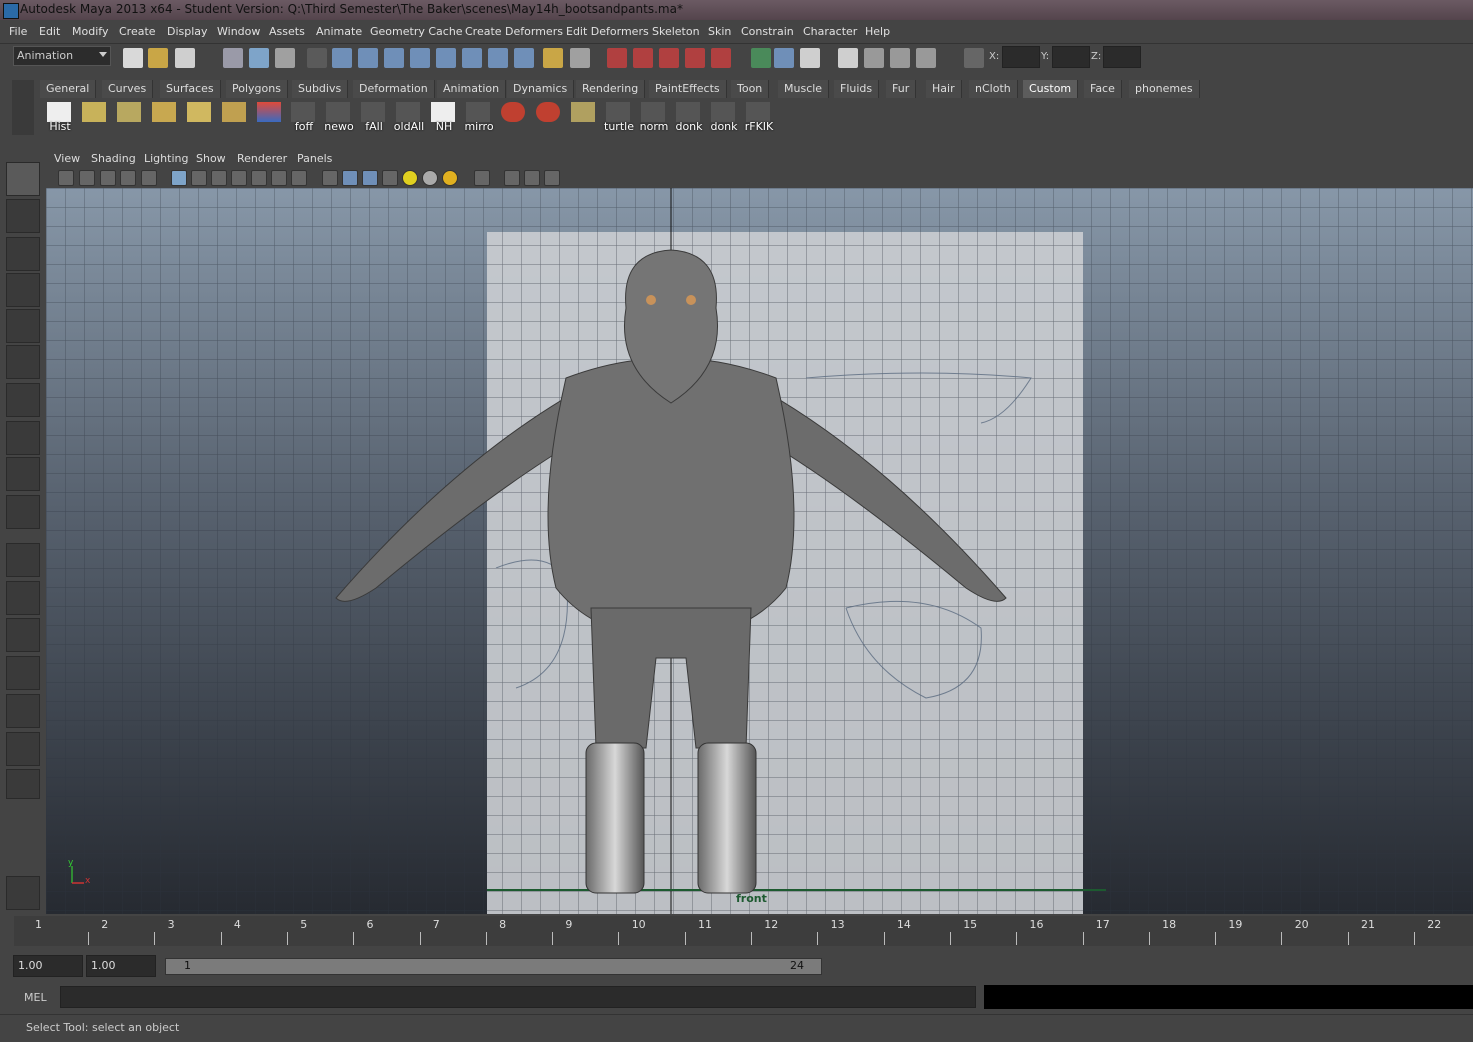  I want to click on shelf-tab-toon: Toon, so click(750, 89).